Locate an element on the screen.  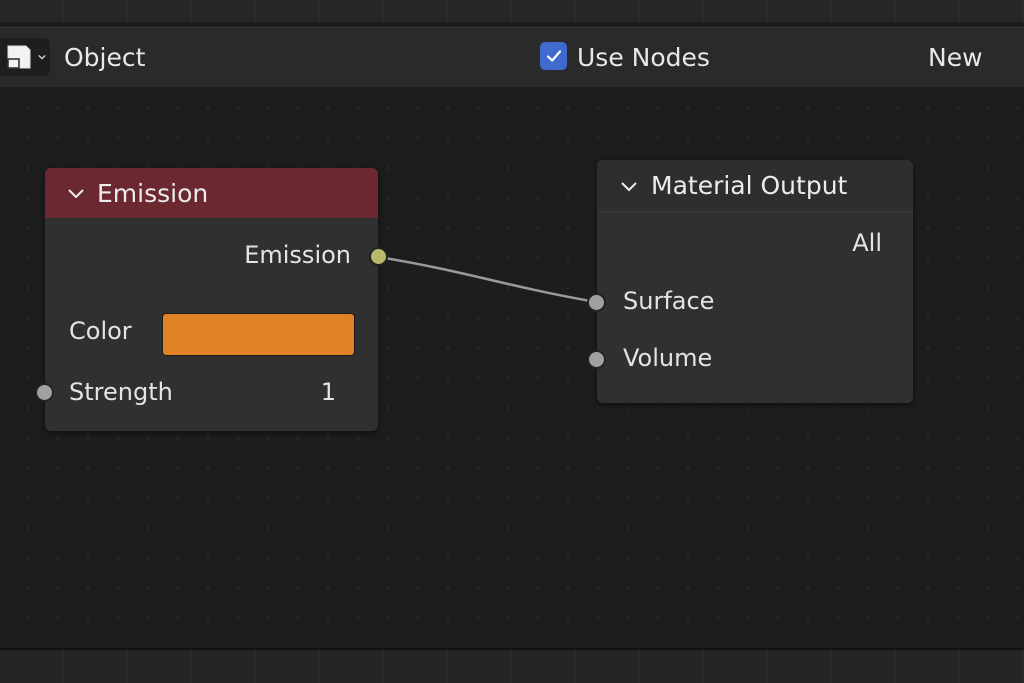
color-swatch is located at coordinates (258, 334).